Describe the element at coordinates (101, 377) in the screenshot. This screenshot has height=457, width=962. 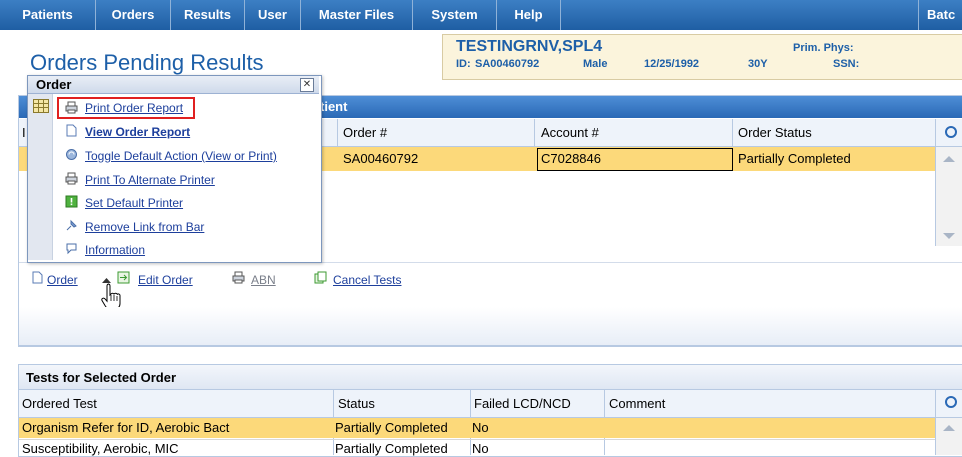
I see `tests-panel-title: Tests for Selected Order` at that location.